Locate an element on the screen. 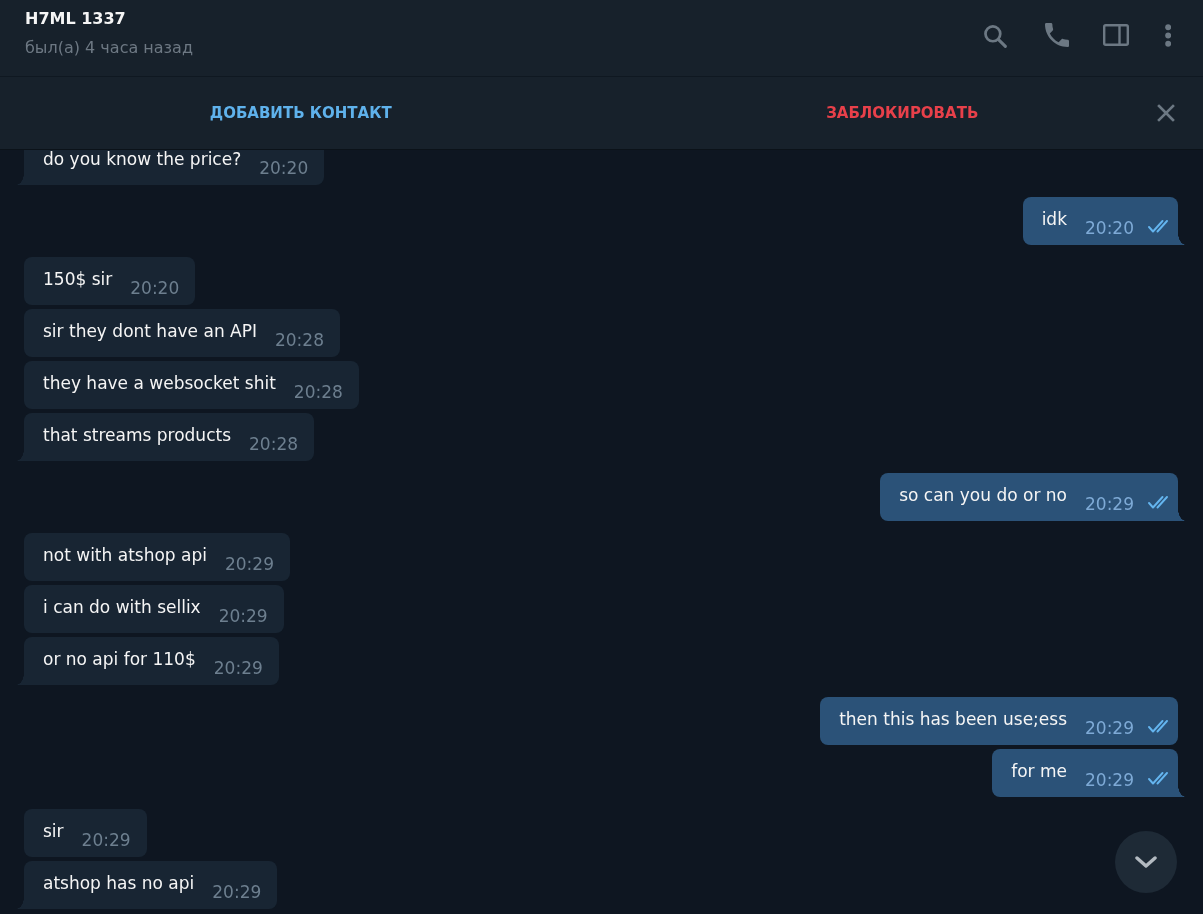 This screenshot has height=914, width=1203. more-options-icon is located at coordinates (1167, 35).